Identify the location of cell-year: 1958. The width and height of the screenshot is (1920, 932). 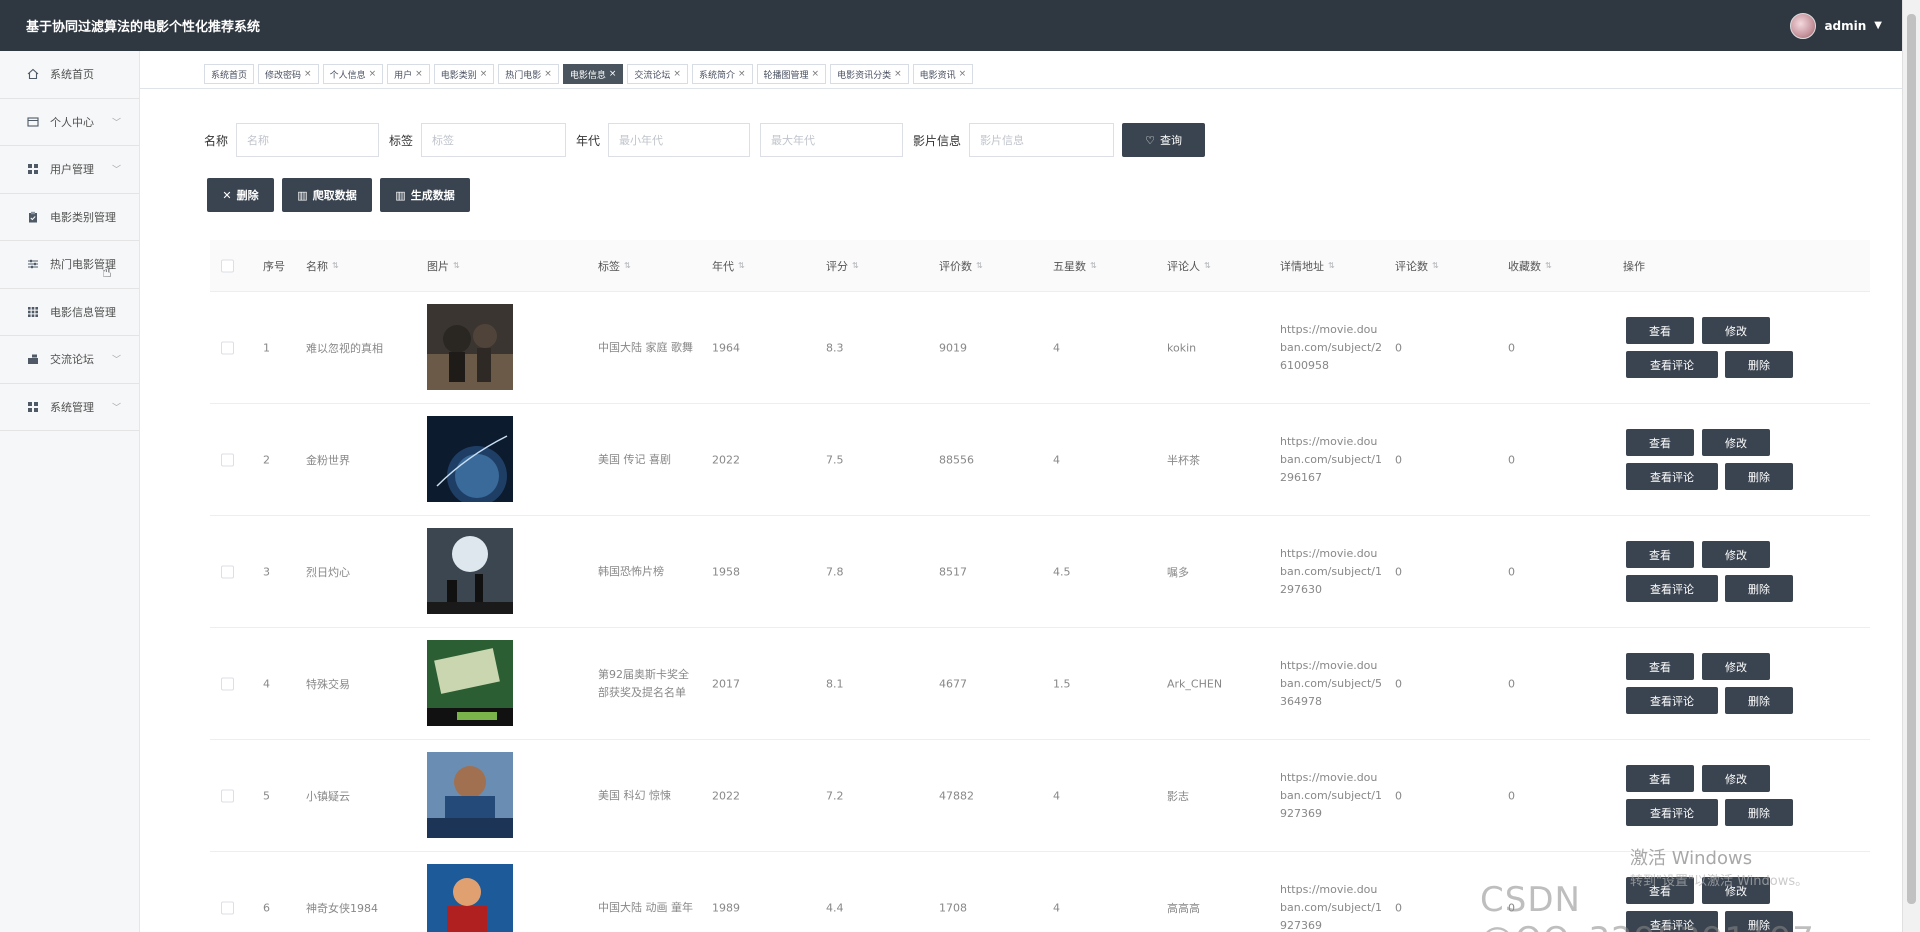
(726, 571).